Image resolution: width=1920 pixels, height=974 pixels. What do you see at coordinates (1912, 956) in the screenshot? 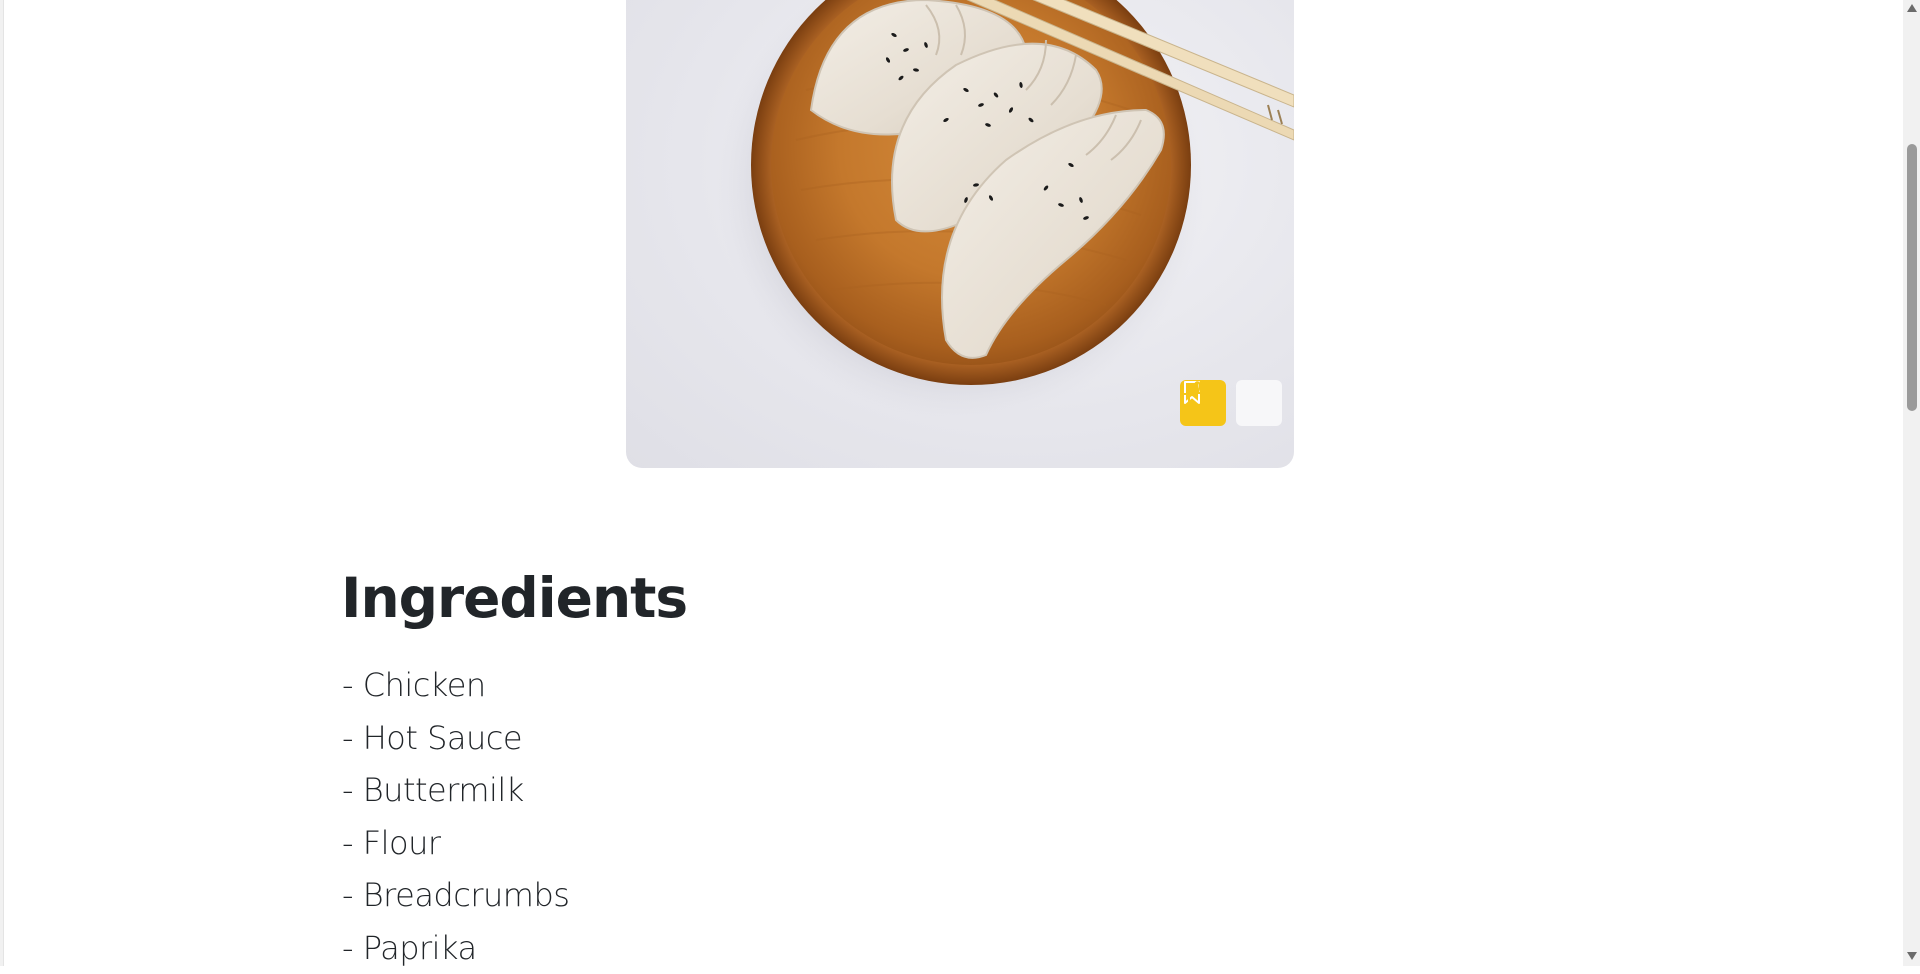
I see `scroll-down-arrow` at bounding box center [1912, 956].